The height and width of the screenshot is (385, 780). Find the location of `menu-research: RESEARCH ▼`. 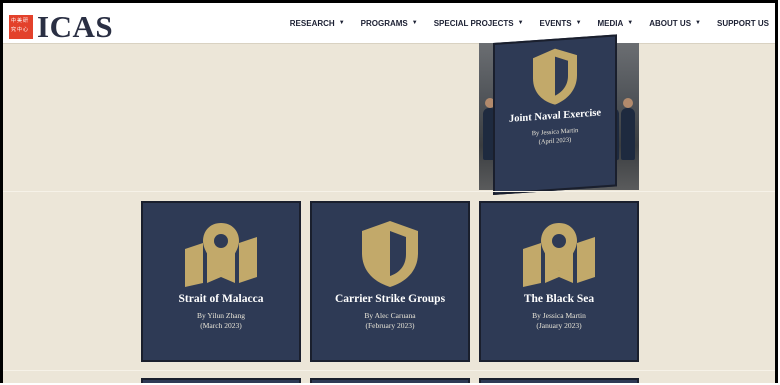

menu-research: RESEARCH ▼ is located at coordinates (317, 23).